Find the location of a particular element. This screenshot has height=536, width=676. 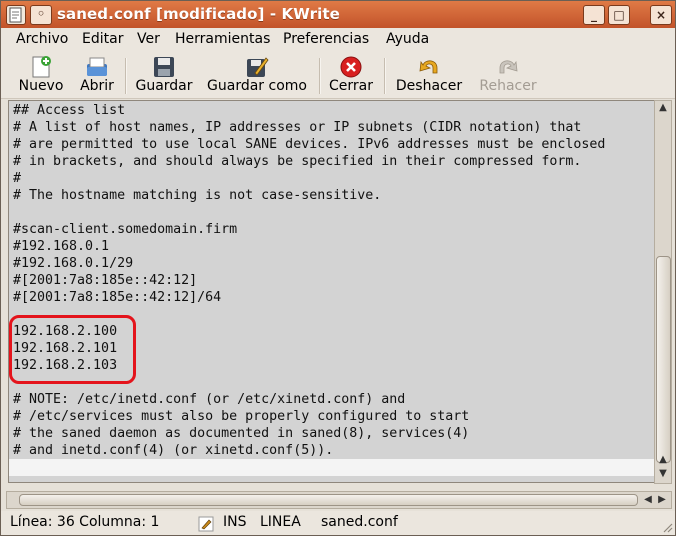

abrir-label: Abrir is located at coordinates (97, 86).